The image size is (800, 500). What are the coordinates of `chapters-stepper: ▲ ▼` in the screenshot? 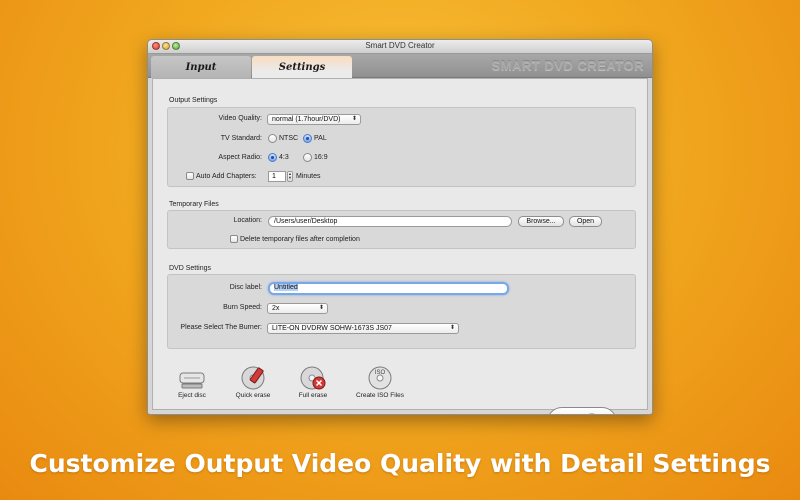 It's located at (290, 176).